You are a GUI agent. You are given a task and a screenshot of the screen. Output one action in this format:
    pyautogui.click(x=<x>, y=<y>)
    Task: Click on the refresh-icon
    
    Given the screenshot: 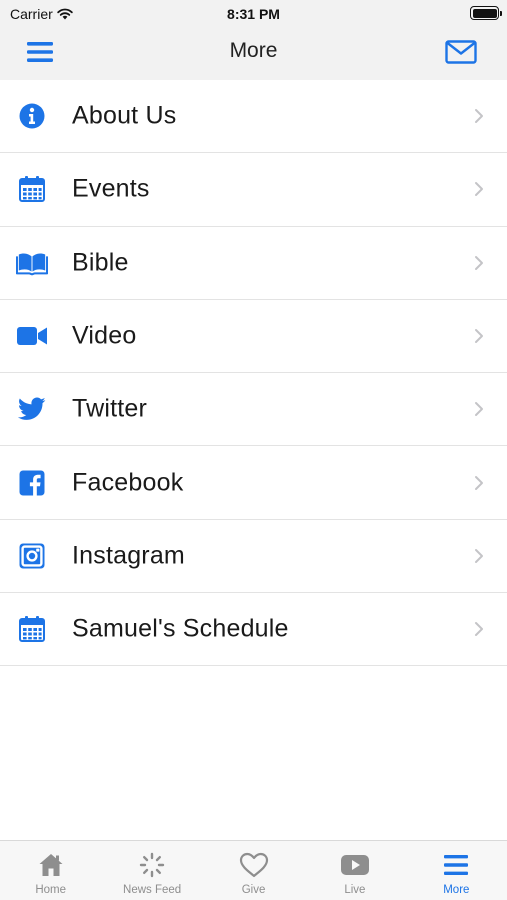 What is the action you would take?
    pyautogui.click(x=152, y=865)
    